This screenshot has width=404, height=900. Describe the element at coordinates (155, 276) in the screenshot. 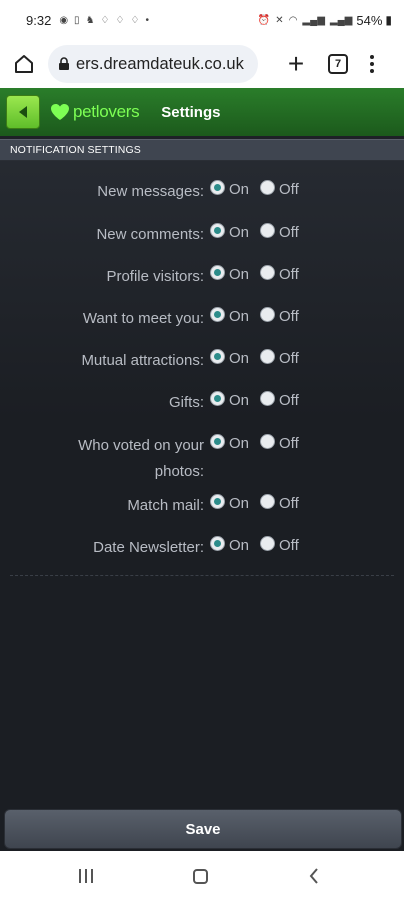

I see `setting-label: Profile visitors:` at that location.